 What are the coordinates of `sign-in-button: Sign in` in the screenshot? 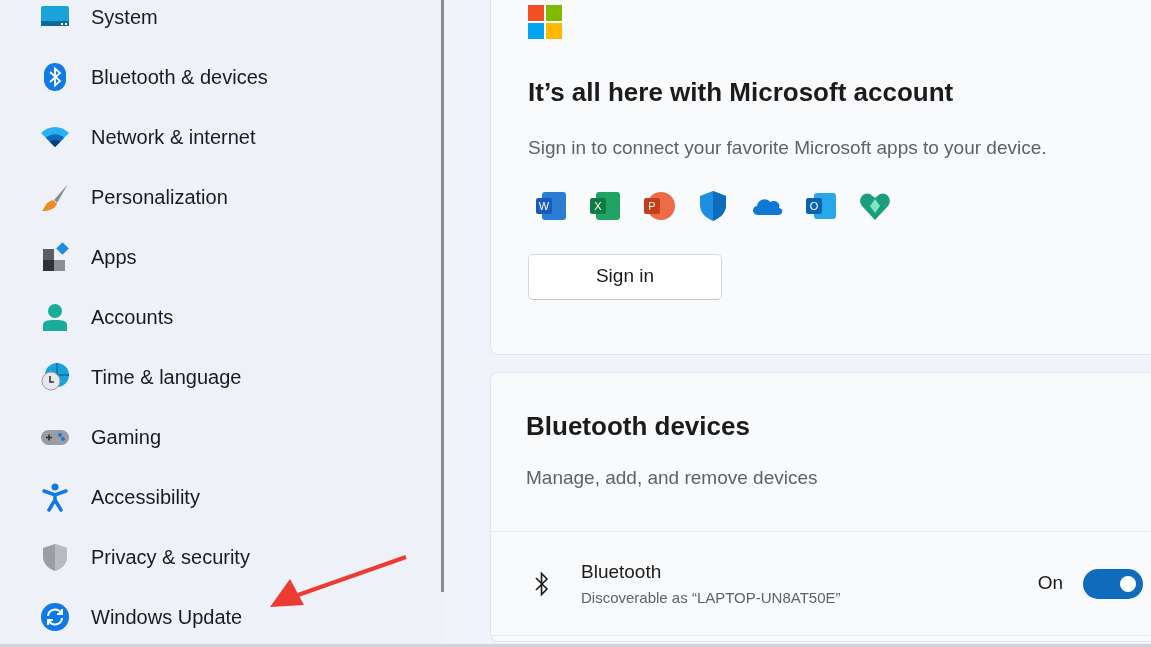 It's located at (625, 276).